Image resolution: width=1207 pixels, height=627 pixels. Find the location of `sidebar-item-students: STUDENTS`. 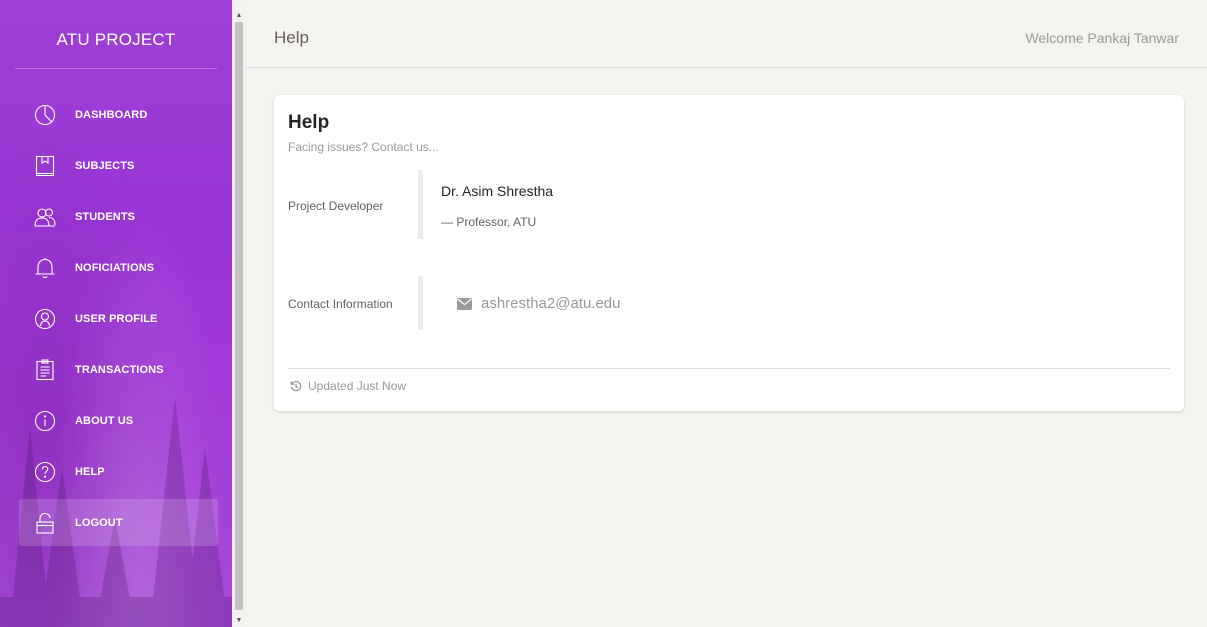

sidebar-item-students: STUDENTS is located at coordinates (118, 216).